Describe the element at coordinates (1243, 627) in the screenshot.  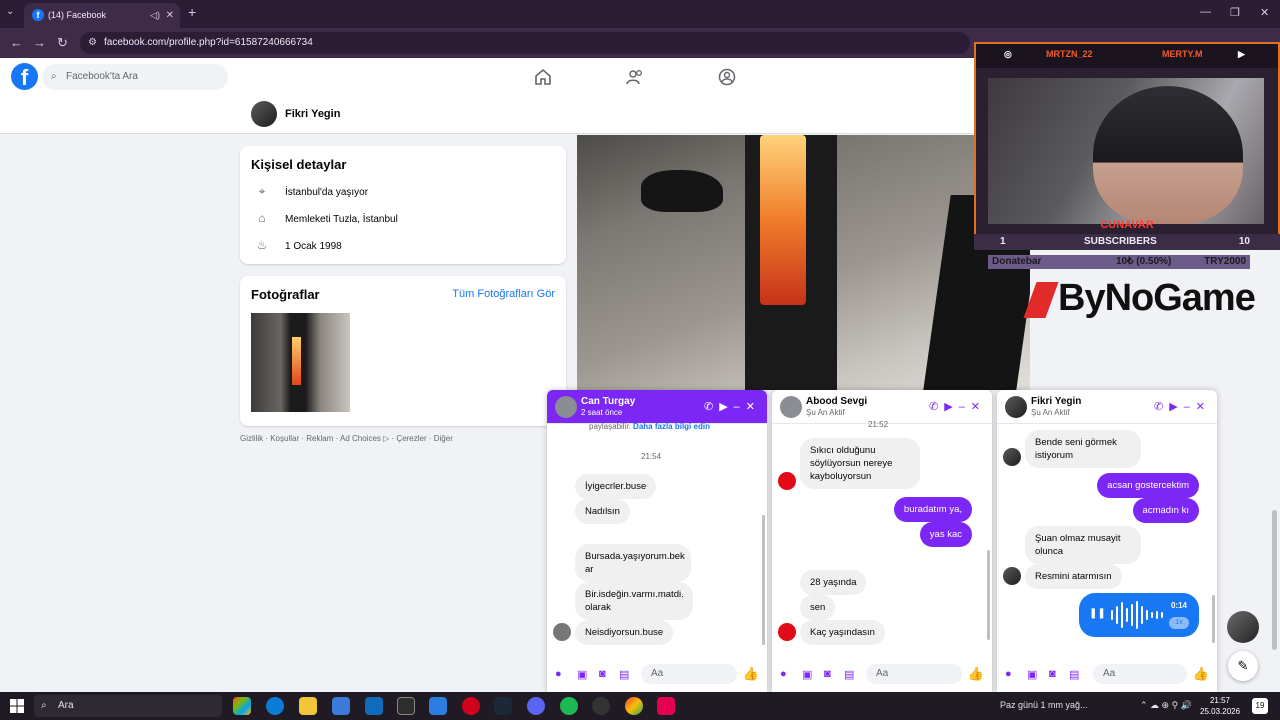
I see `floating-chat-avatar` at that location.